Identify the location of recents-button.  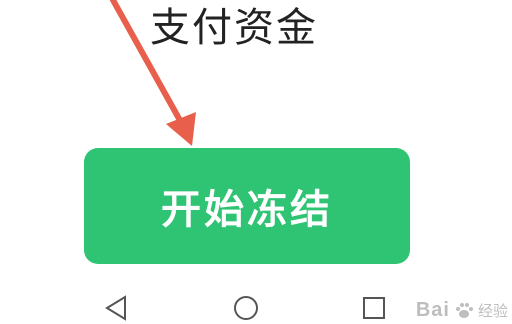
(374, 308).